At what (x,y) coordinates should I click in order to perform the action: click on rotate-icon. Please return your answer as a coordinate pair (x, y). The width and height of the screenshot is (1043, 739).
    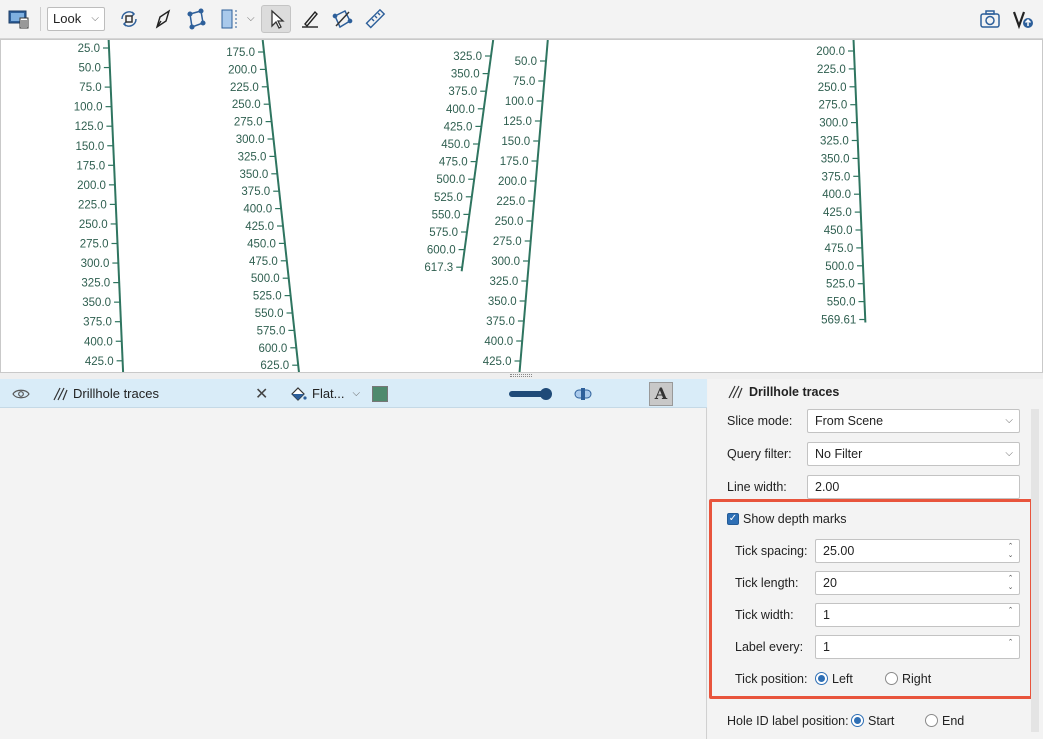
    Looking at the image, I should click on (129, 19).